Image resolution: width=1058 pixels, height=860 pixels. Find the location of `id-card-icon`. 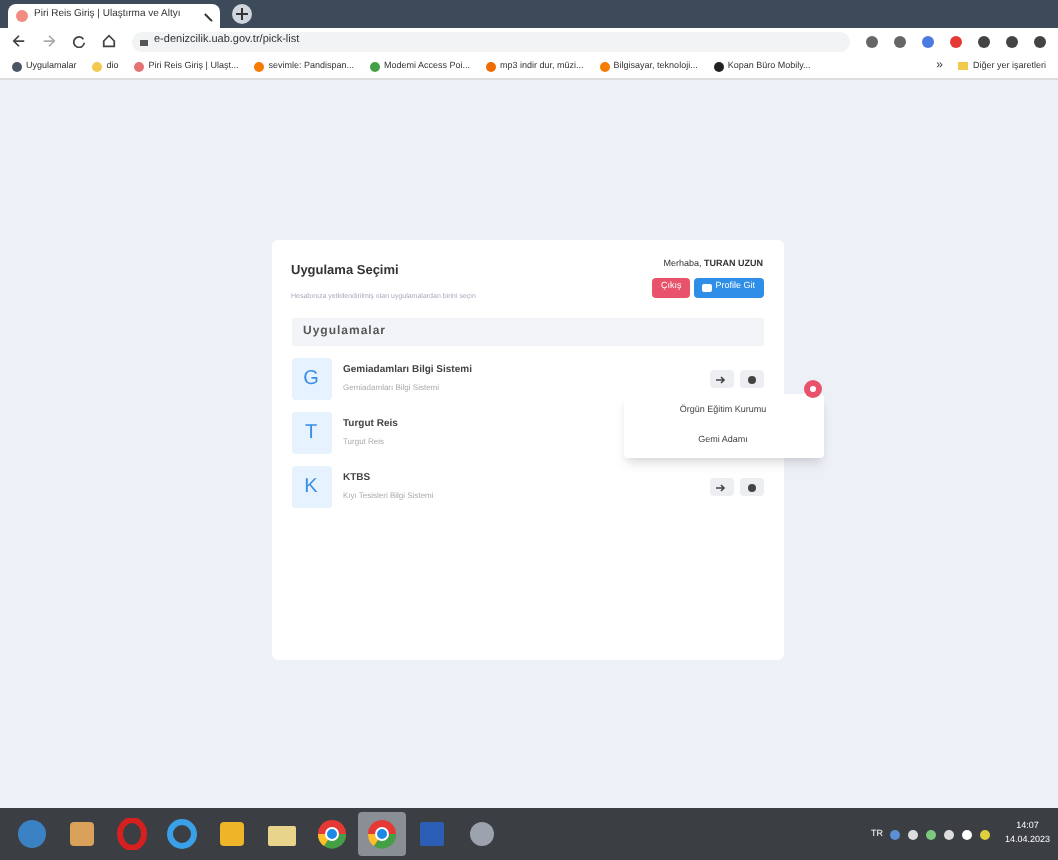

id-card-icon is located at coordinates (706, 287).